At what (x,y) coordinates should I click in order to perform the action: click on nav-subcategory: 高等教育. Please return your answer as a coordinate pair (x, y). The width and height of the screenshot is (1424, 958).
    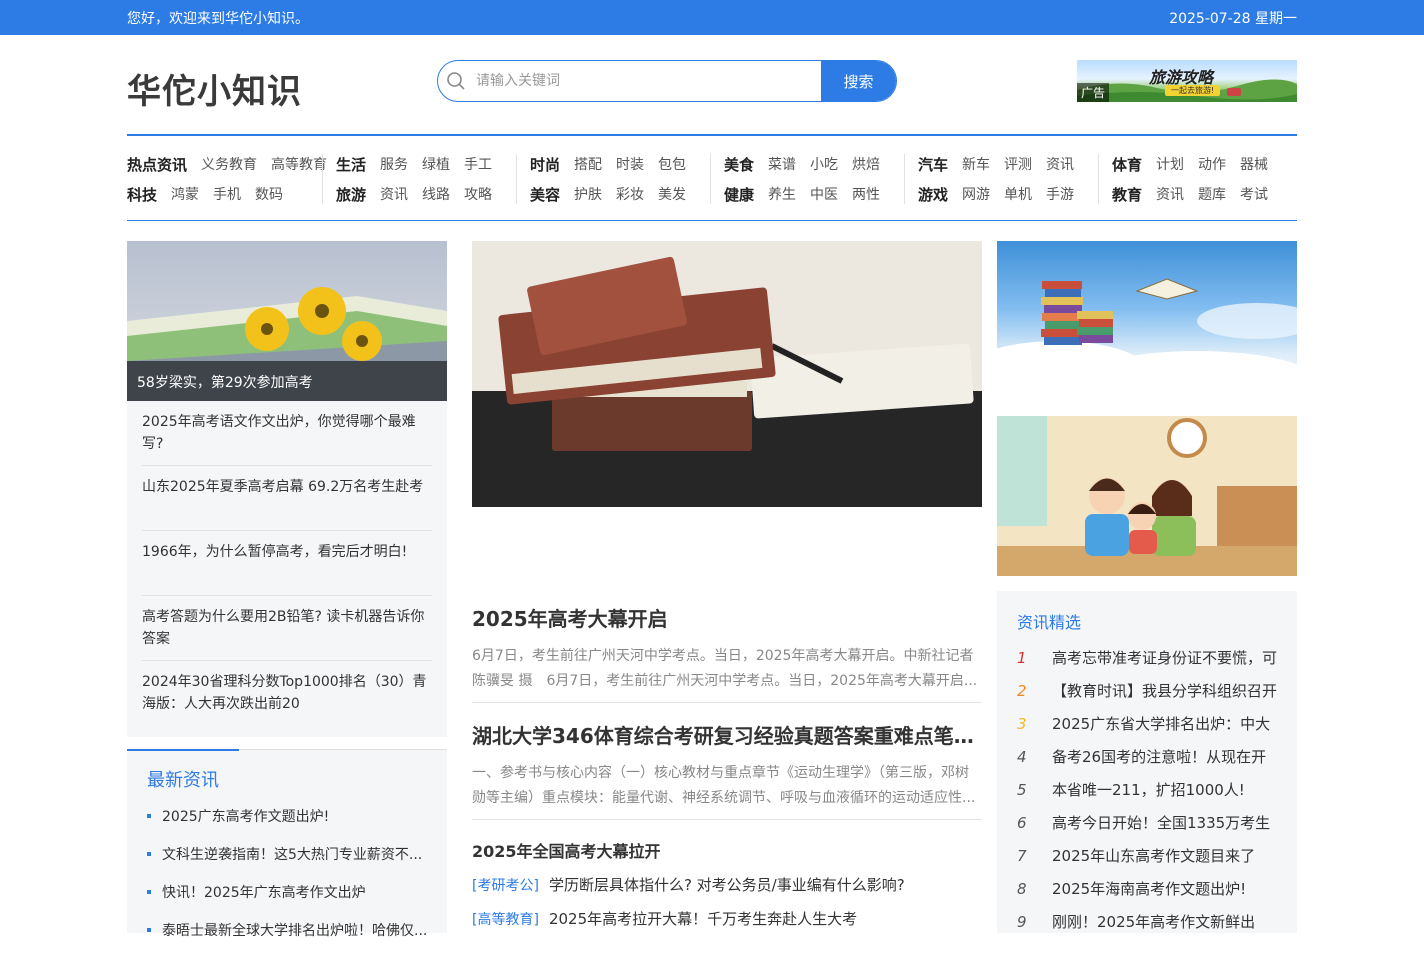
    Looking at the image, I should click on (299, 164).